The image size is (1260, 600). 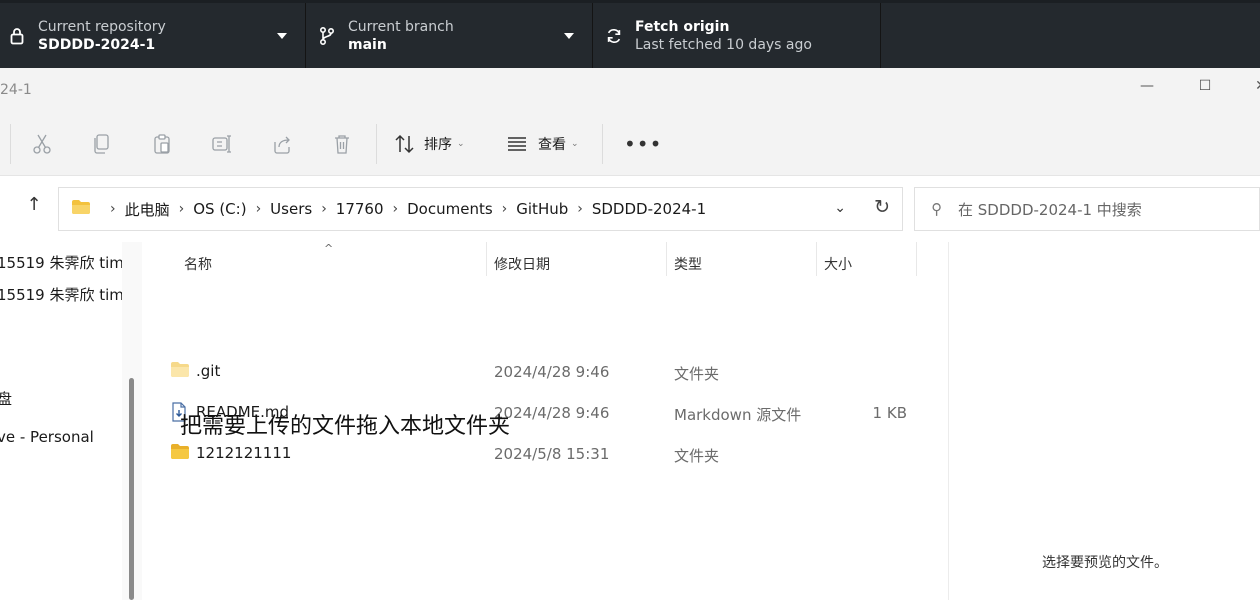 I want to click on preview-empty-text: 选择要预览的文件。, so click(x=1105, y=563).